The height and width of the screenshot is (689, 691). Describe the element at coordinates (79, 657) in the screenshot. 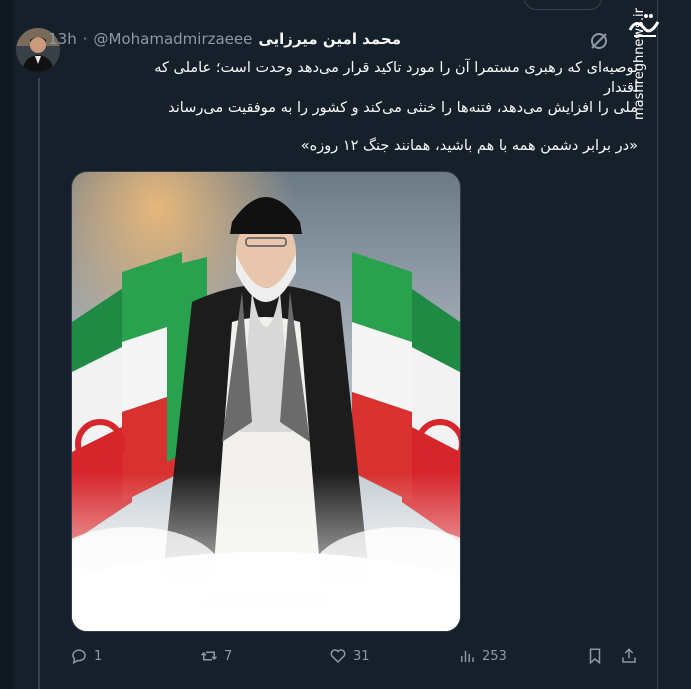

I see `reply-icon` at that location.